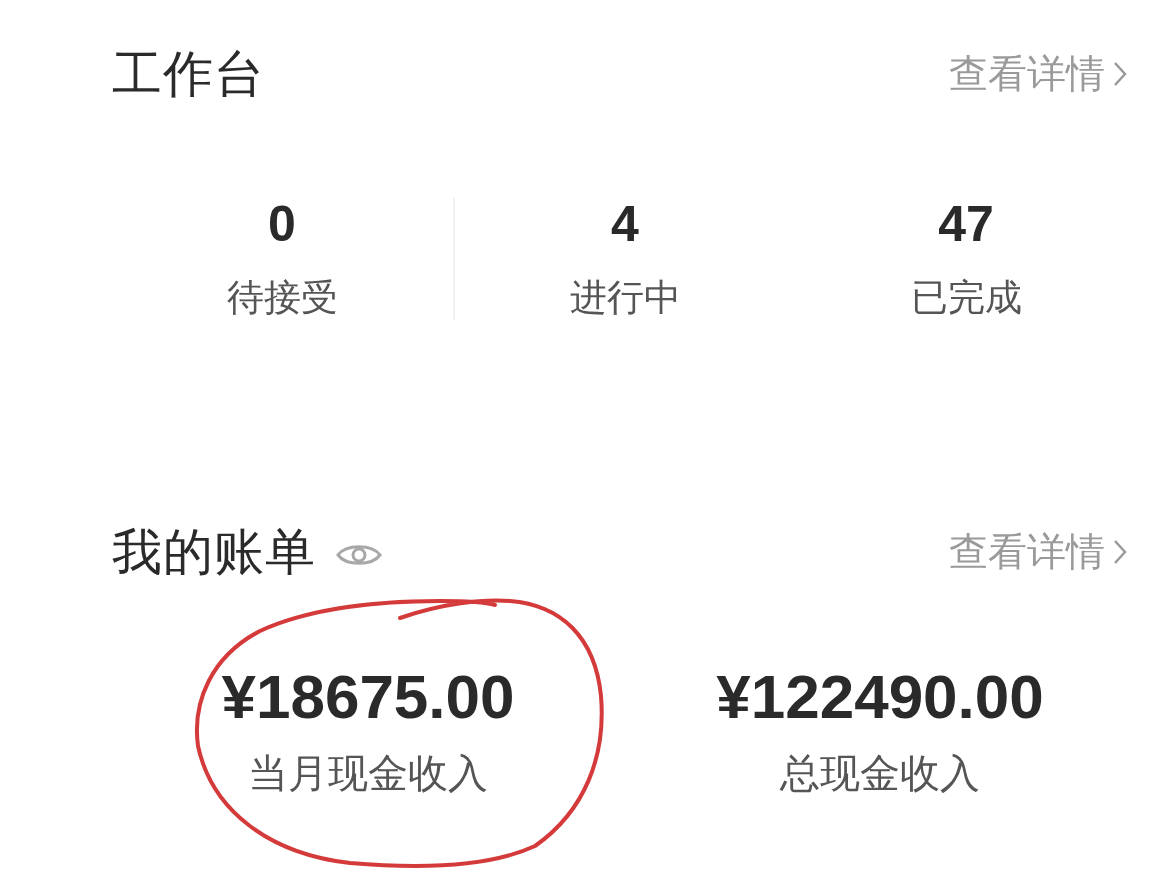 Image resolution: width=1173 pixels, height=879 pixels. What do you see at coordinates (625, 224) in the screenshot?
I see `stat-count: 4` at bounding box center [625, 224].